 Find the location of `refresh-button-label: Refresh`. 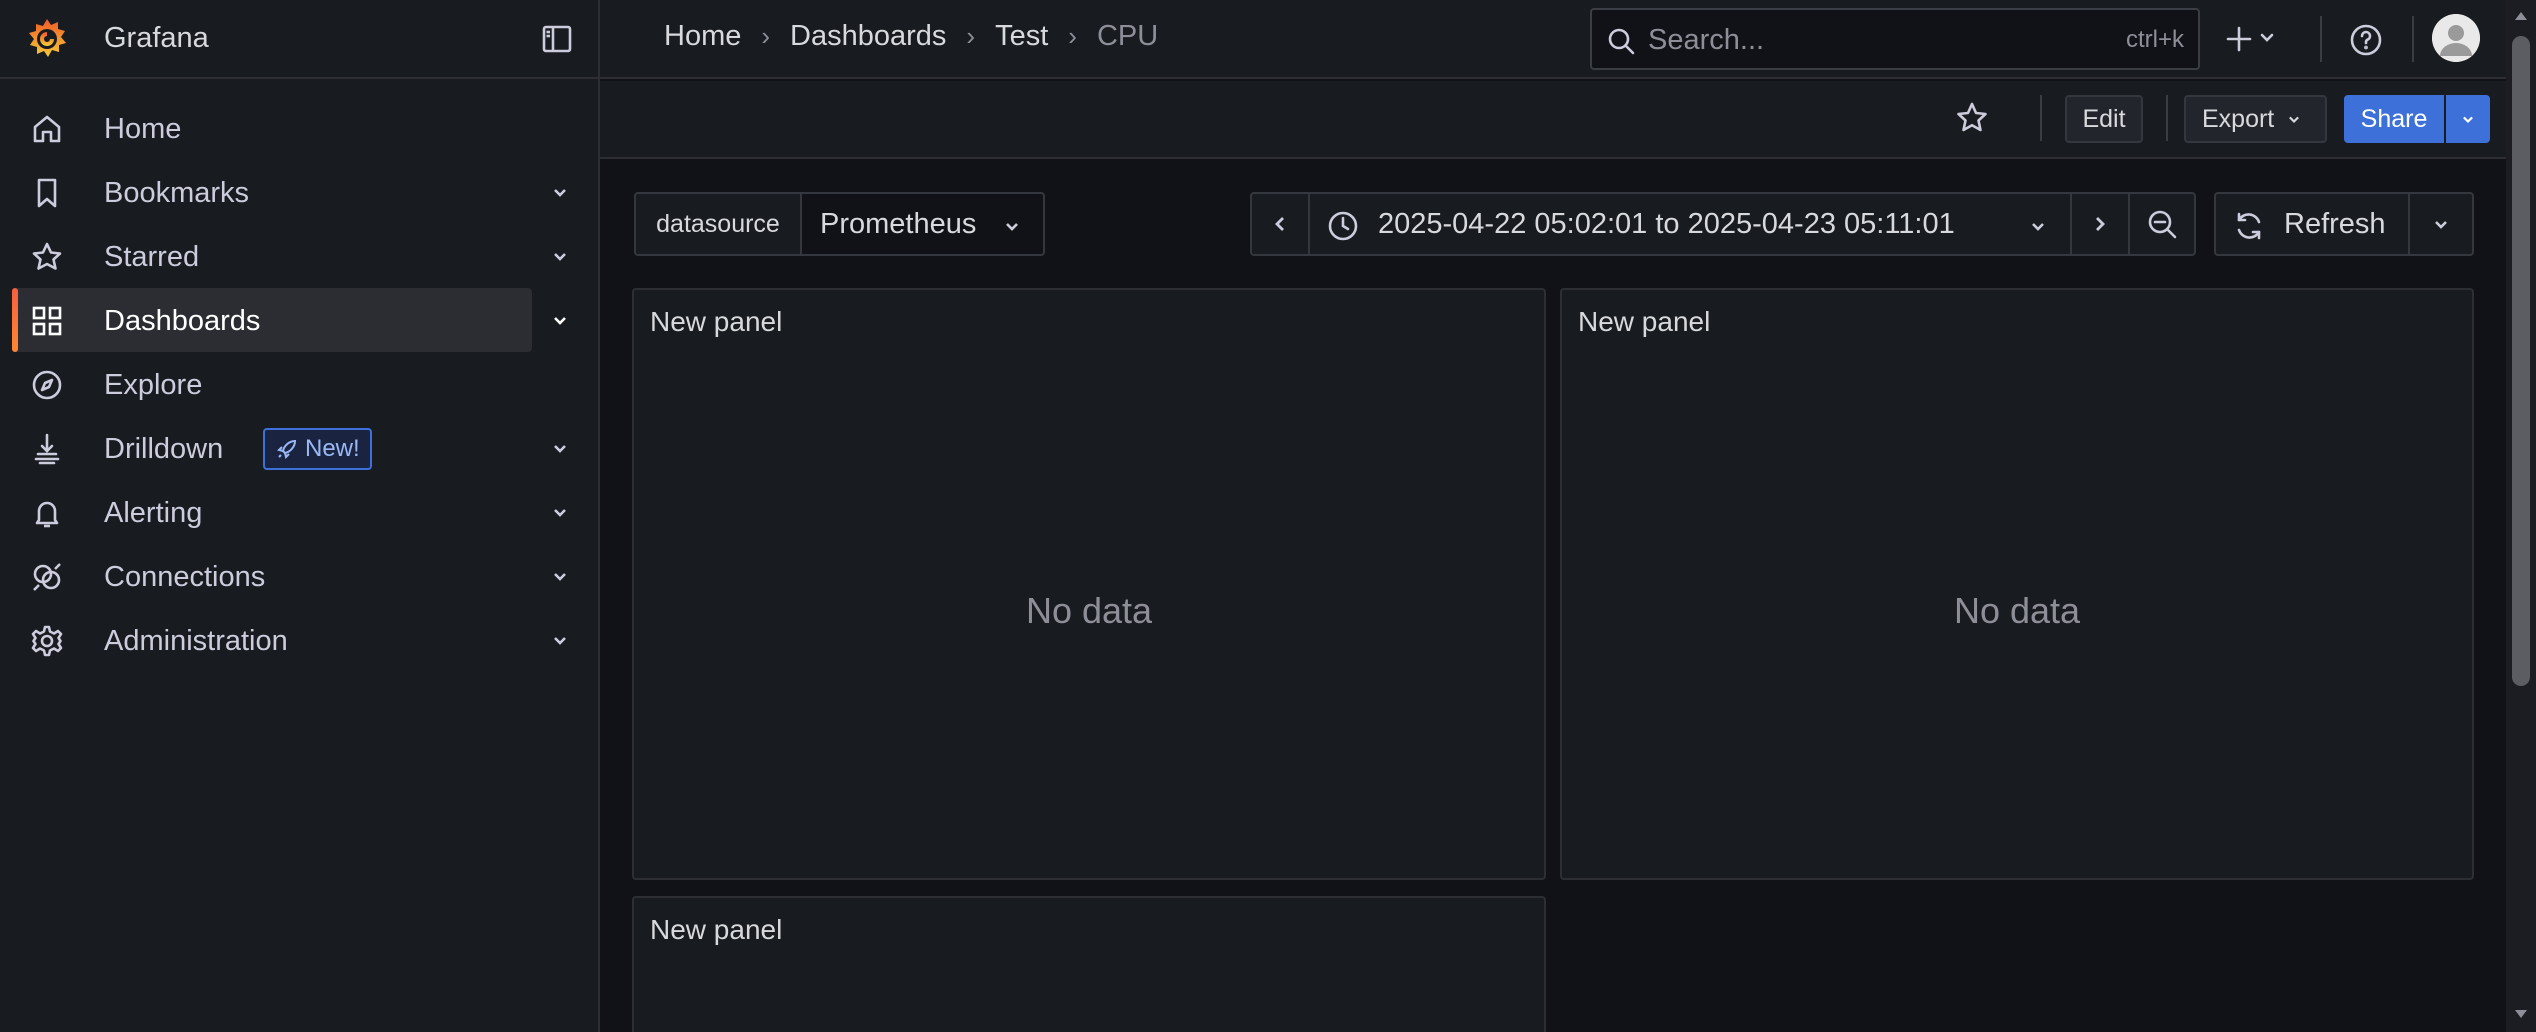

refresh-button-label: Refresh is located at coordinates (2335, 224).